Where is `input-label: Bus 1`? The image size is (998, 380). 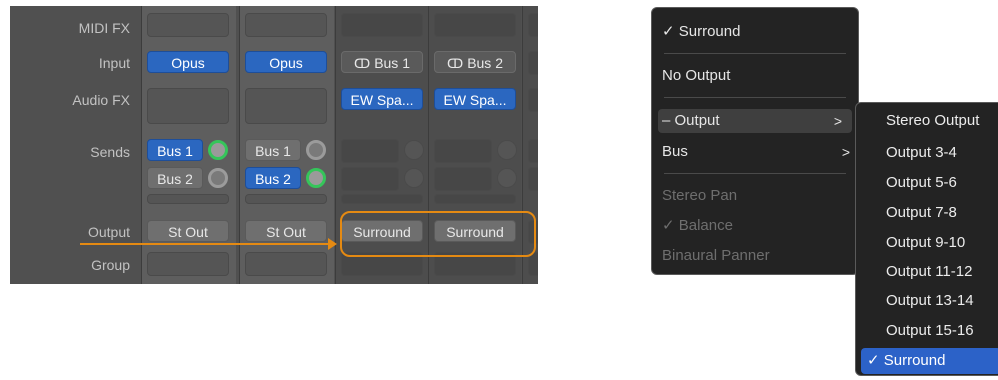
input-label: Bus 1 is located at coordinates (392, 63).